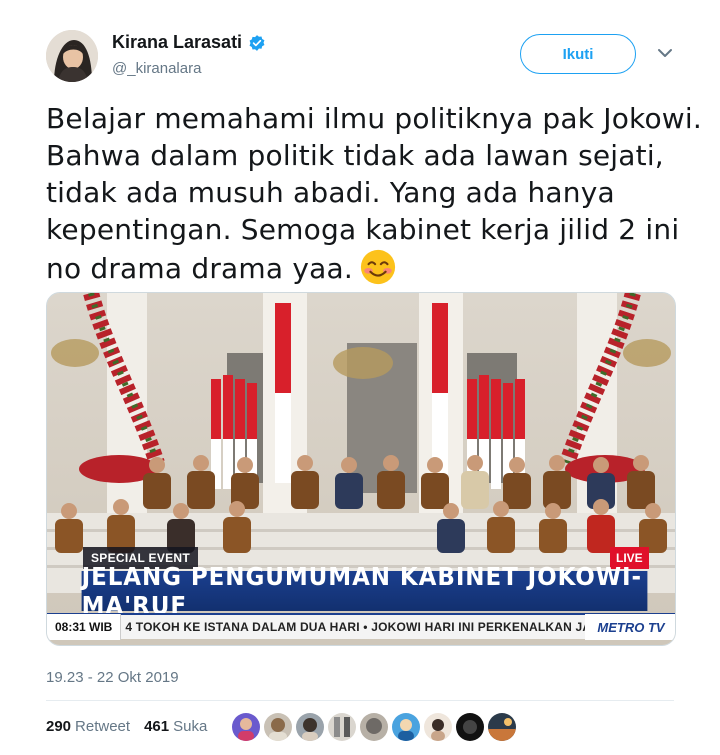 Image resolution: width=720 pixels, height=755 pixels. What do you see at coordinates (156, 68) in the screenshot?
I see `user-handle: @_kiranalara` at bounding box center [156, 68].